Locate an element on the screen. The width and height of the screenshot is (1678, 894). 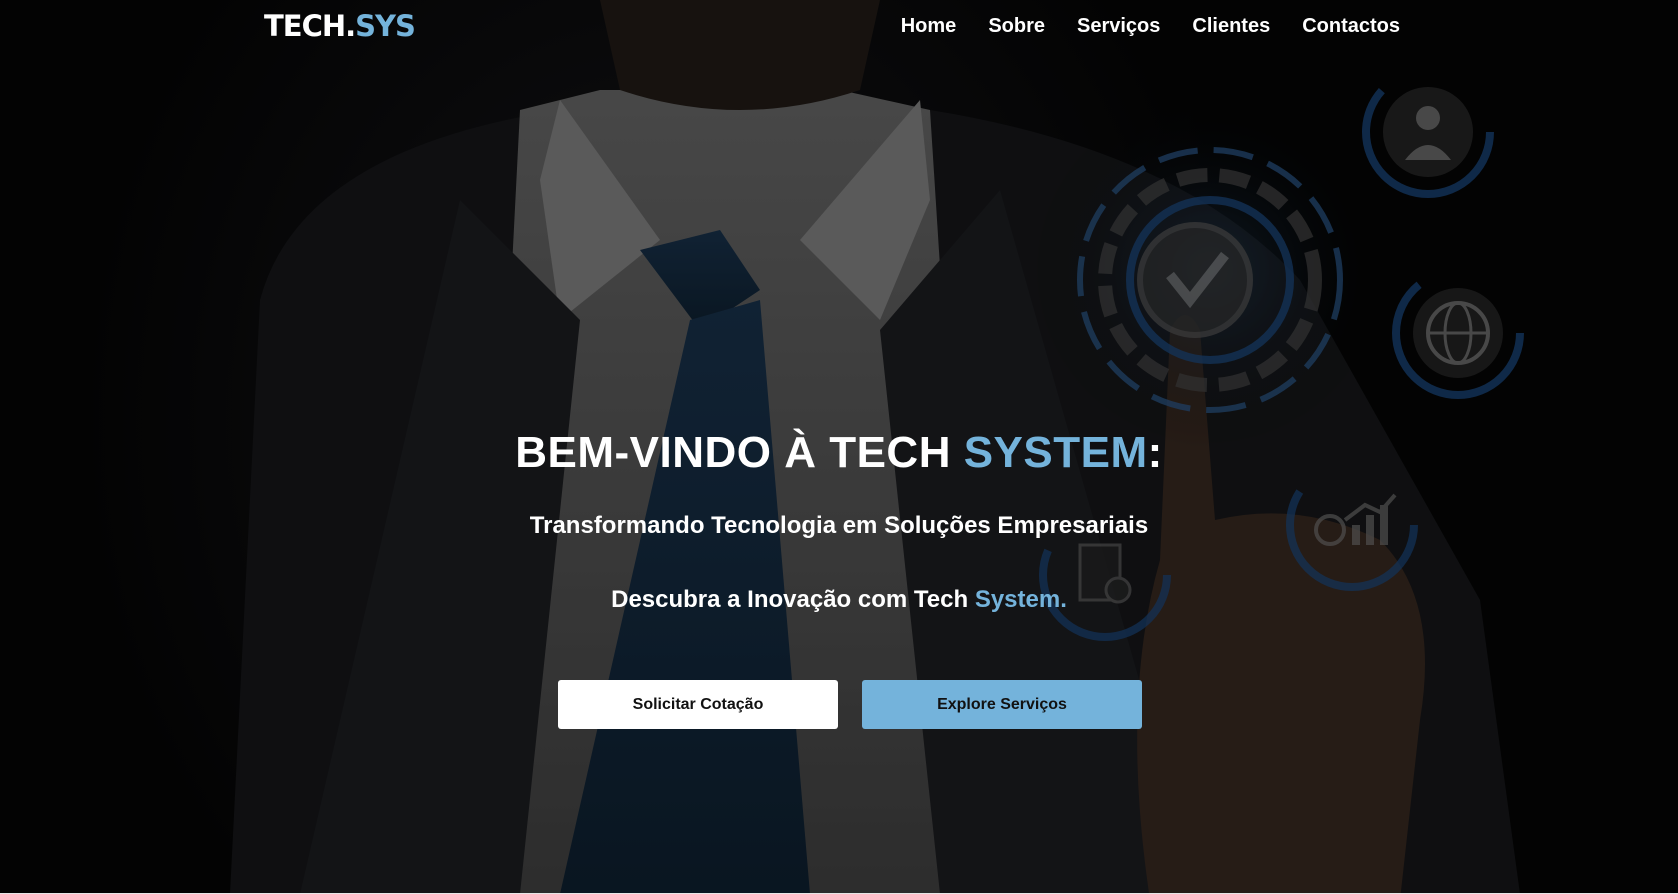
headline-accent: SYSTEM is located at coordinates (1055, 452).